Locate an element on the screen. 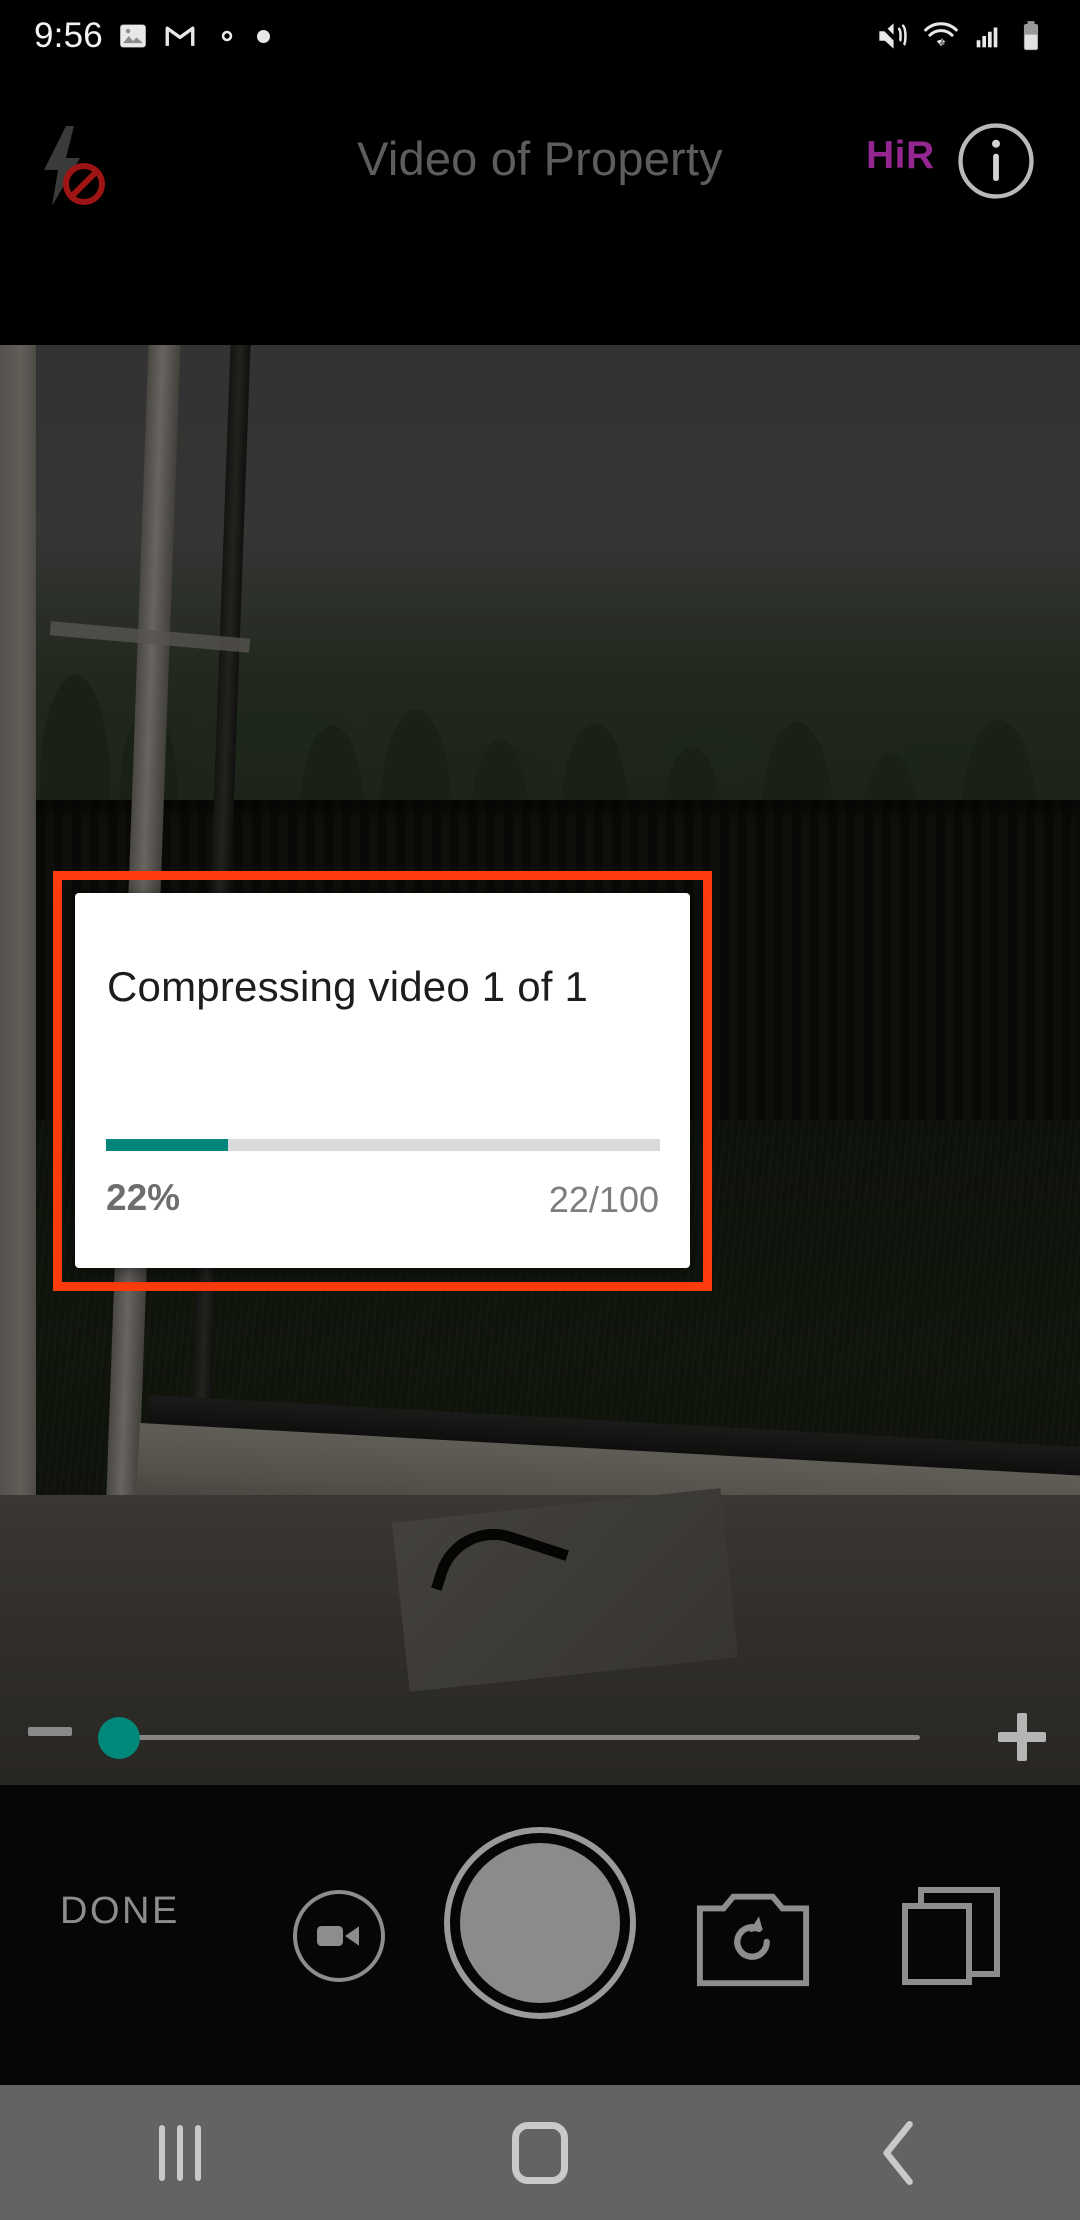 This screenshot has width=1080, height=2220. recents-icon is located at coordinates (180, 2152).